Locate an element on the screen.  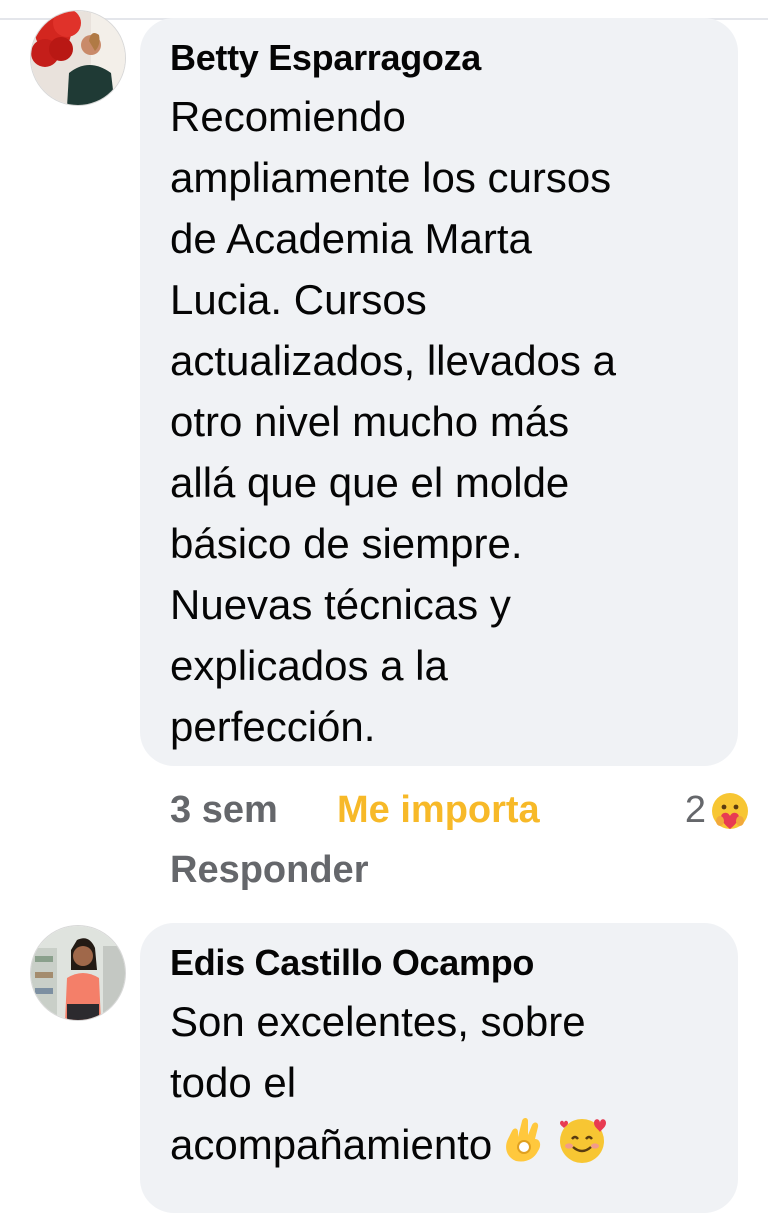
reply-button: Responder is located at coordinates (269, 870).